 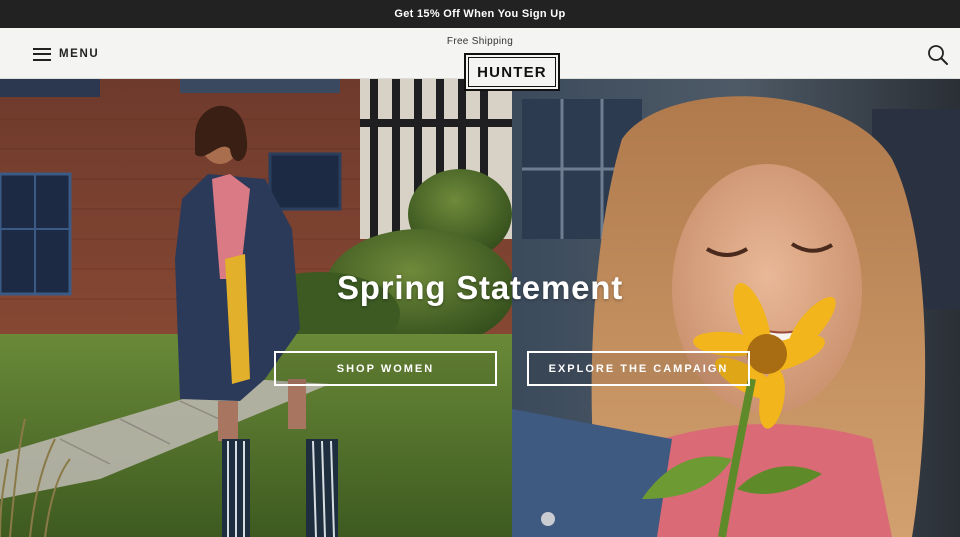 I want to click on promo-text: Get 15% Off When You Sign Up, so click(x=479, y=14).